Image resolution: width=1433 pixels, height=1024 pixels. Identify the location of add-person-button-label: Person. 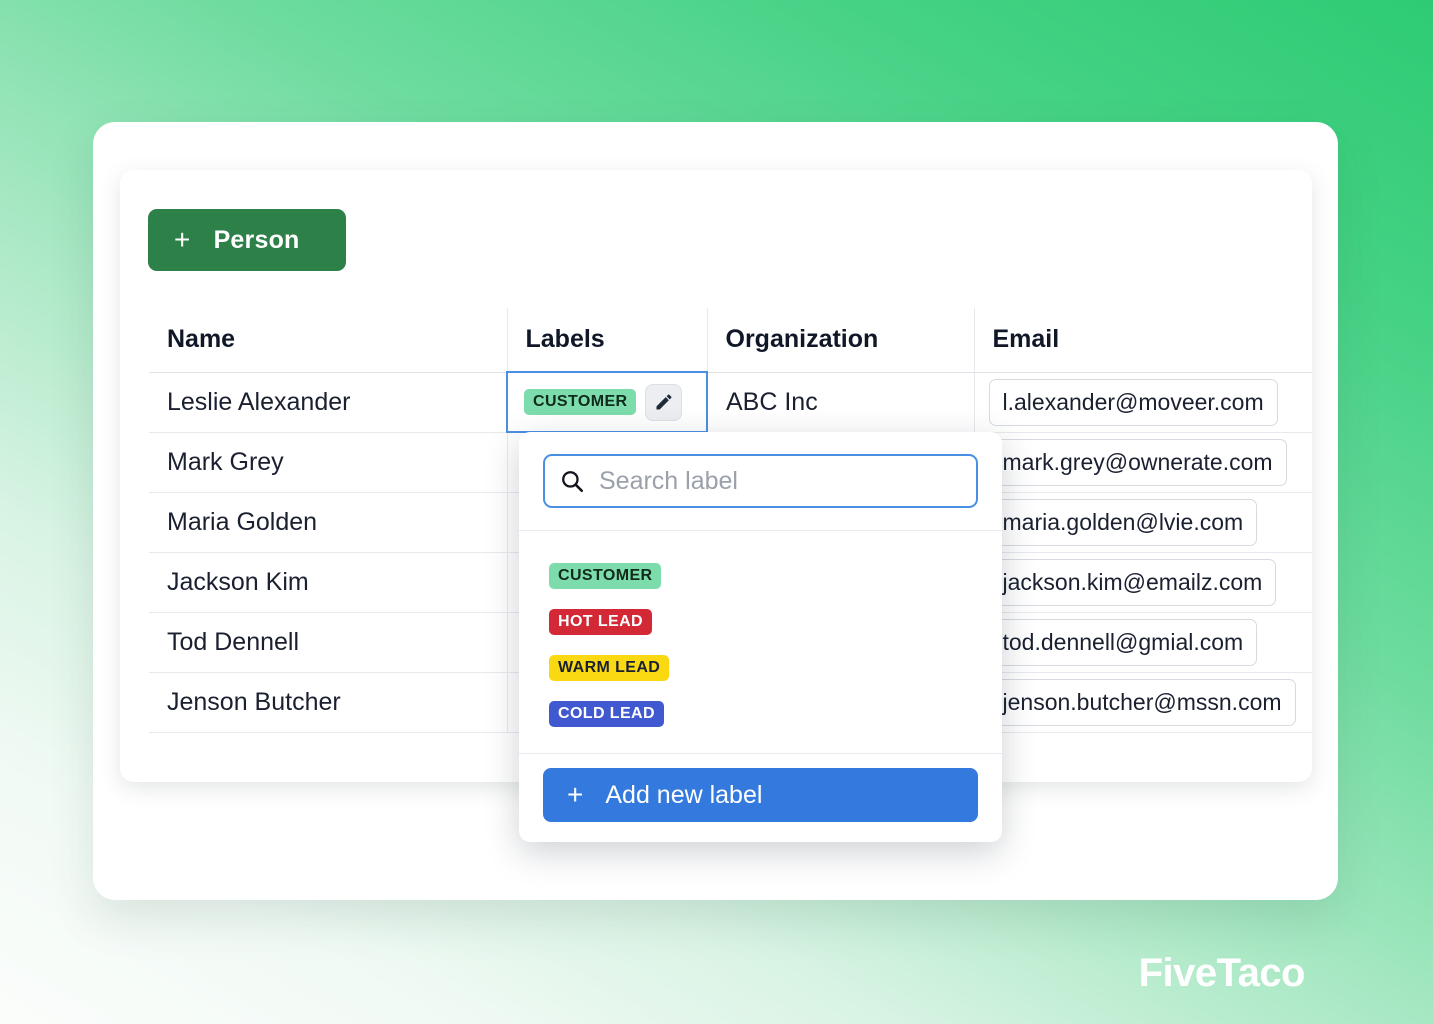
(256, 239).